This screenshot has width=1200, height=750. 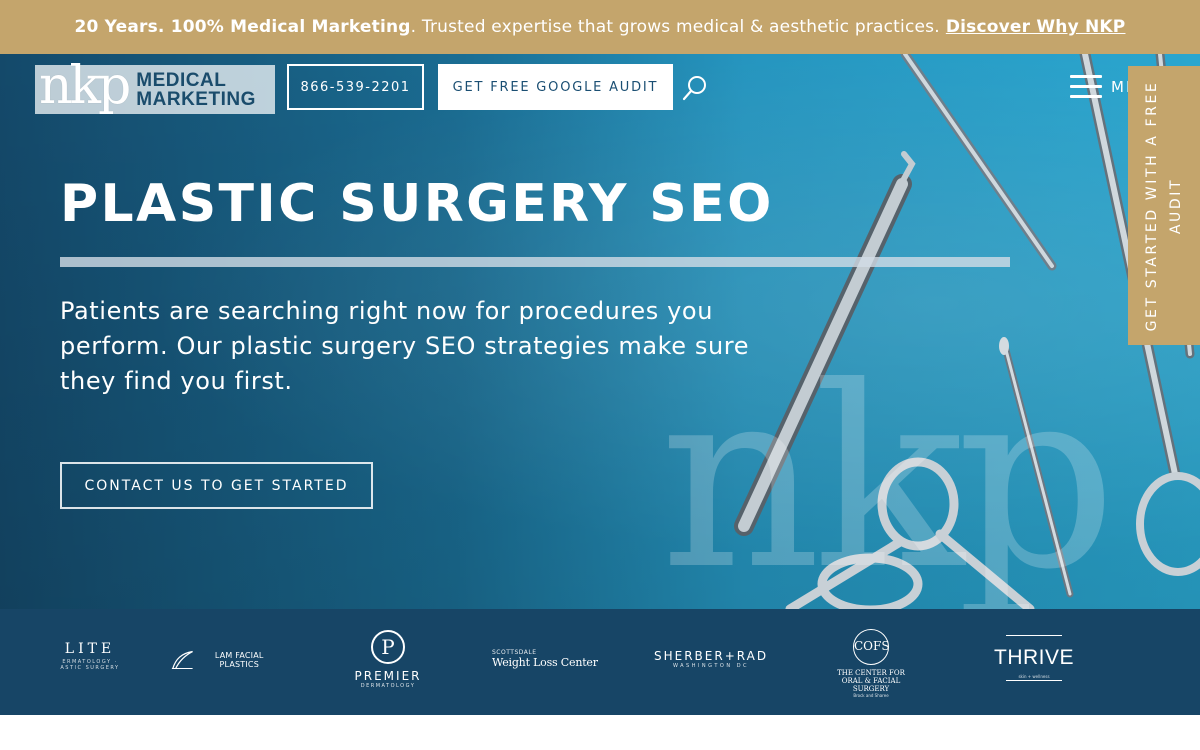 I want to click on weight-sub: SCOTTSDALE, so click(x=514, y=652).